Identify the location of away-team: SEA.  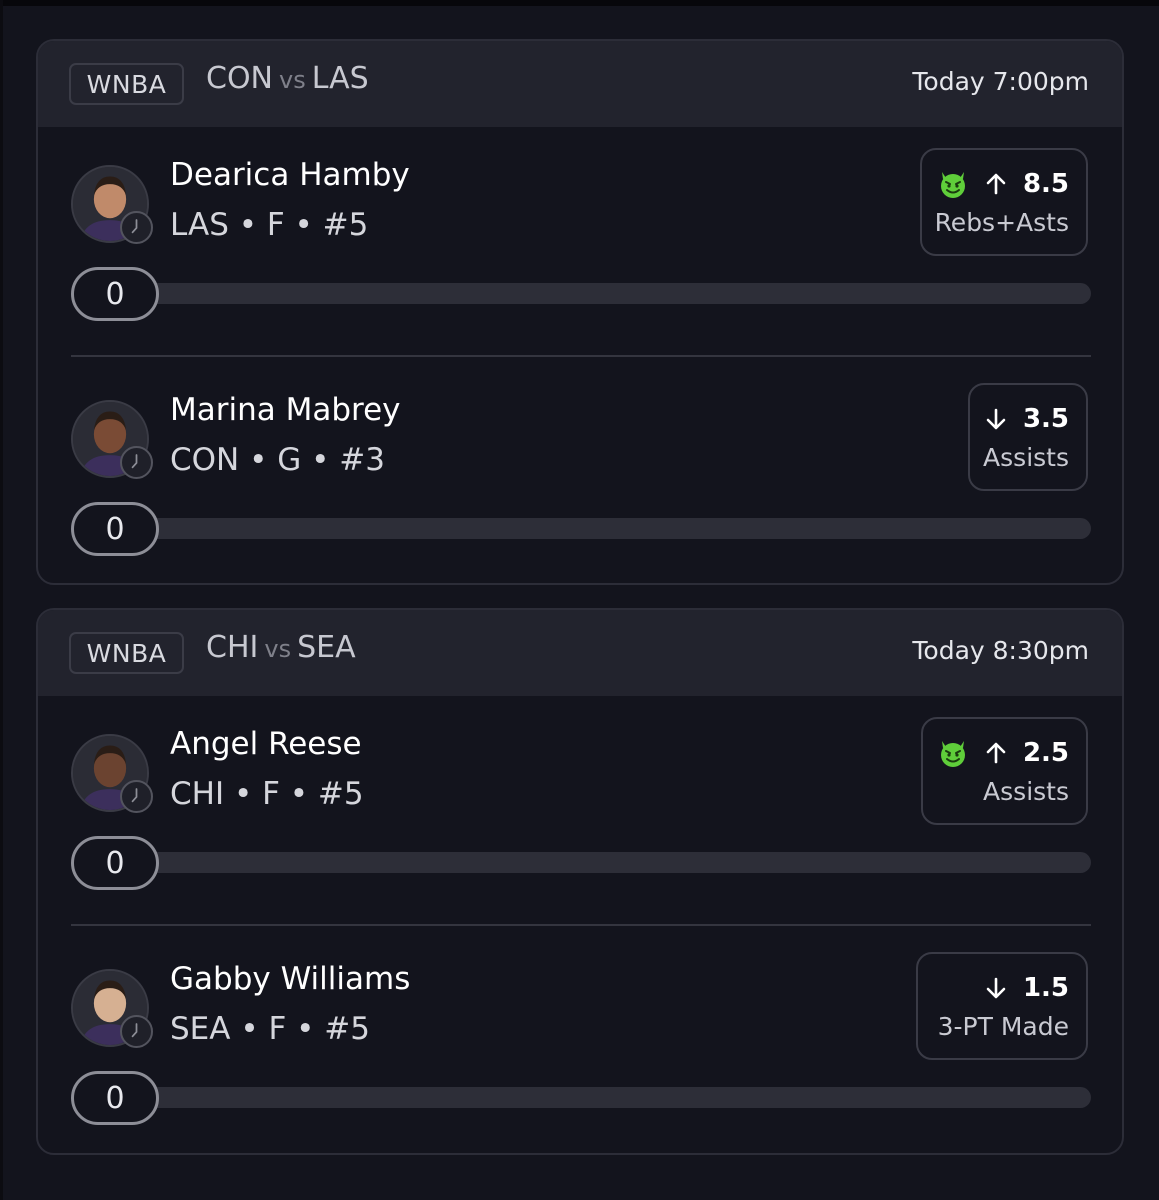
(326, 647).